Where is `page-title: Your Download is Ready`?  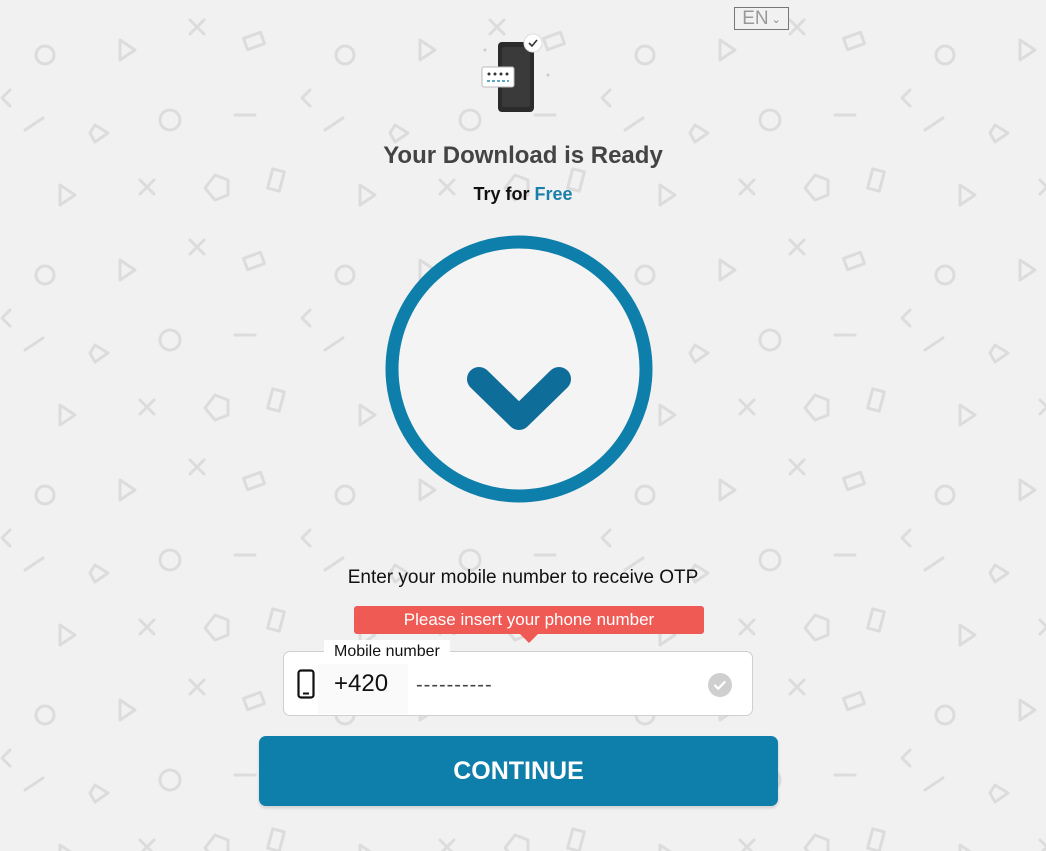 page-title: Your Download is Ready is located at coordinates (523, 155).